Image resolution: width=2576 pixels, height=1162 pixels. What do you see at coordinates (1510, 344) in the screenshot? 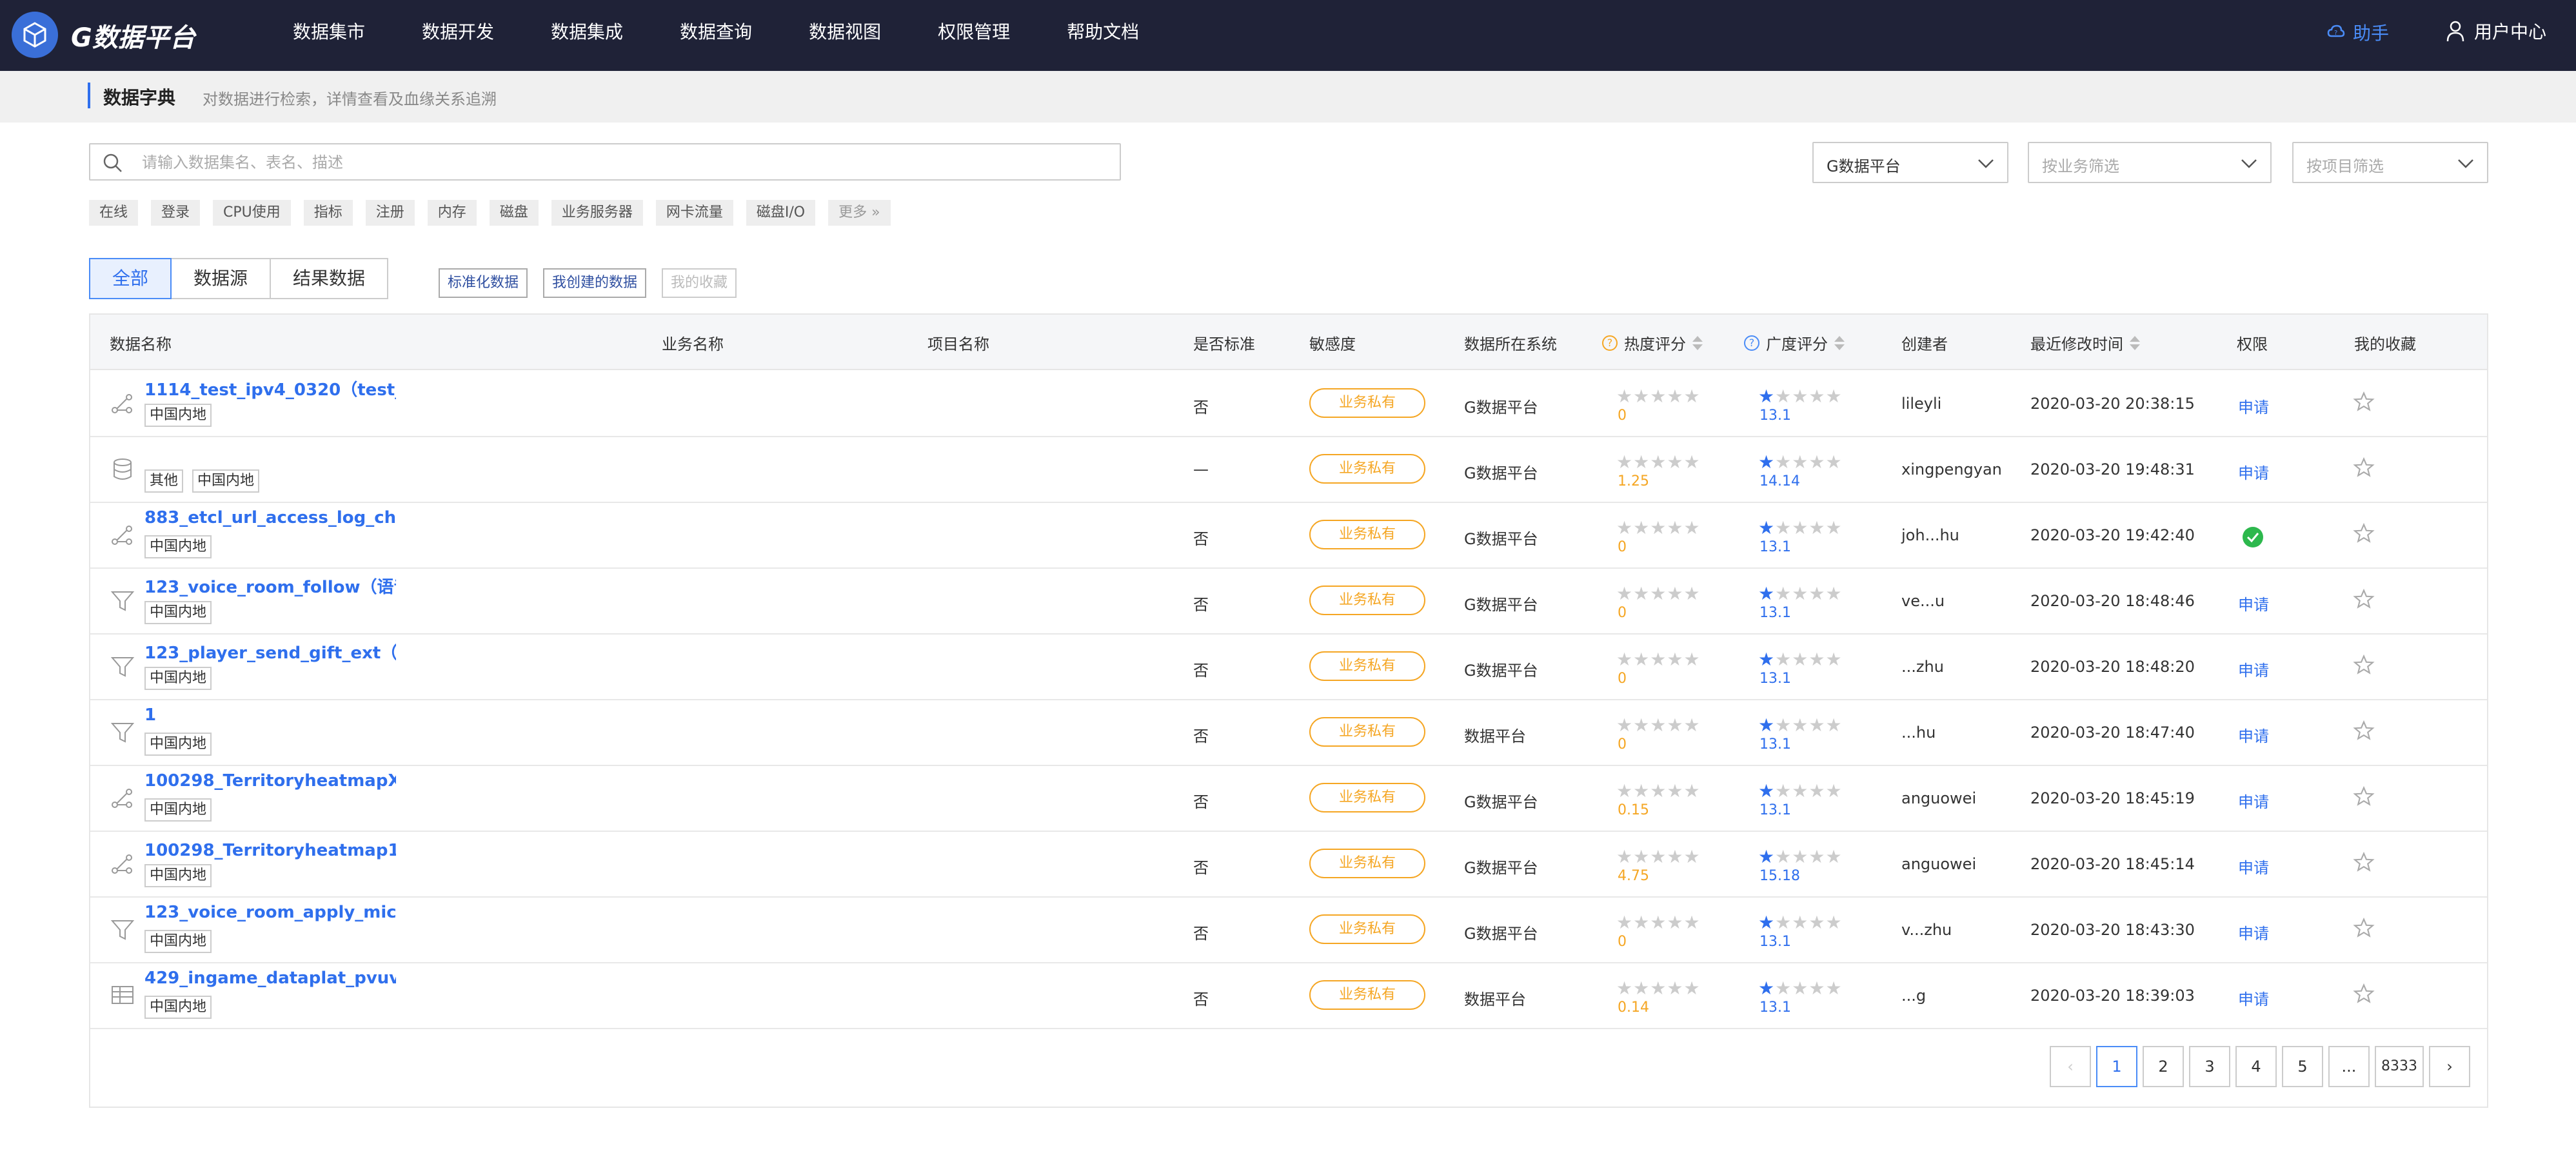
I see `col-system: 数据所在系统` at bounding box center [1510, 344].